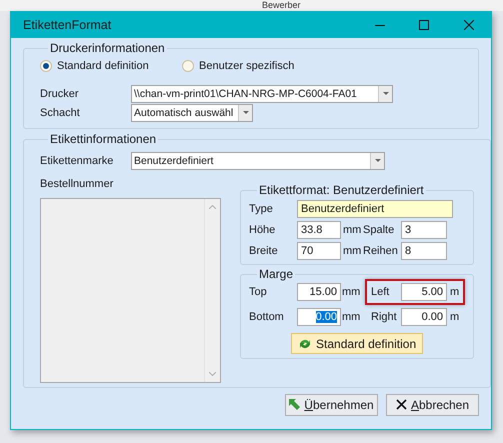  What do you see at coordinates (331, 405) in the screenshot?
I see `apply-button: Übernehmen` at bounding box center [331, 405].